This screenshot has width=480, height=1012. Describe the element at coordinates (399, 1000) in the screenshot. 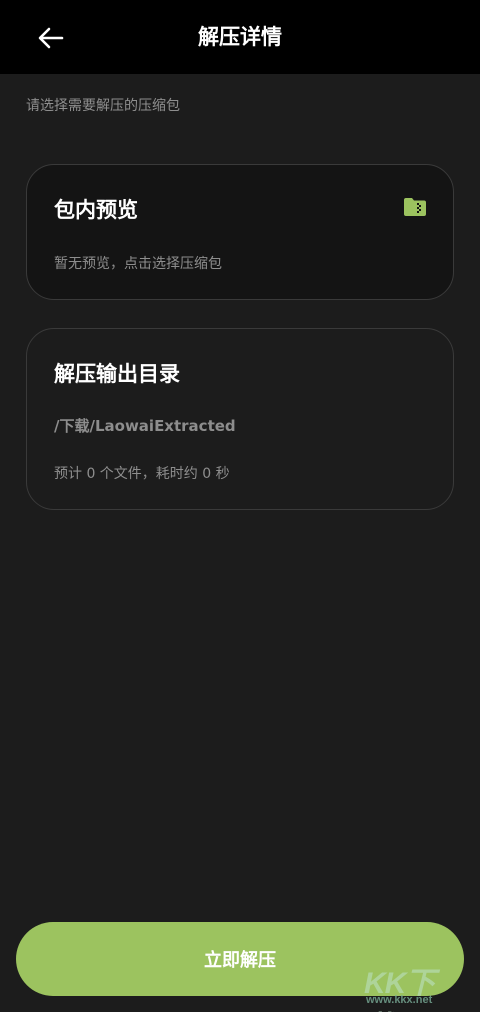

I see `watermark-url: www.kkx.net` at that location.